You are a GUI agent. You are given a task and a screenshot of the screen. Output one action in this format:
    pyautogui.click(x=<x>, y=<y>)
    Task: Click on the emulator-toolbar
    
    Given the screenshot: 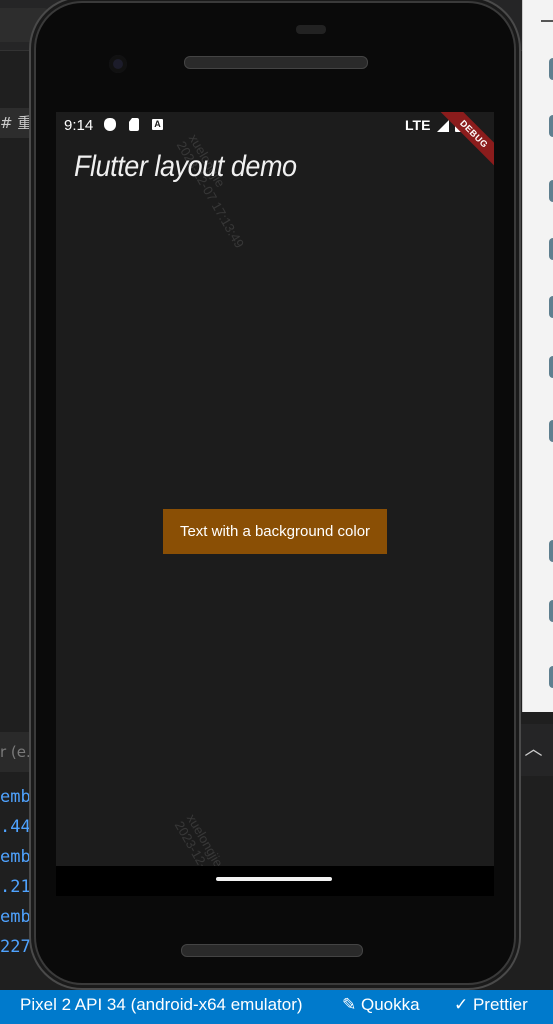 What is the action you would take?
    pyautogui.click(x=537, y=356)
    